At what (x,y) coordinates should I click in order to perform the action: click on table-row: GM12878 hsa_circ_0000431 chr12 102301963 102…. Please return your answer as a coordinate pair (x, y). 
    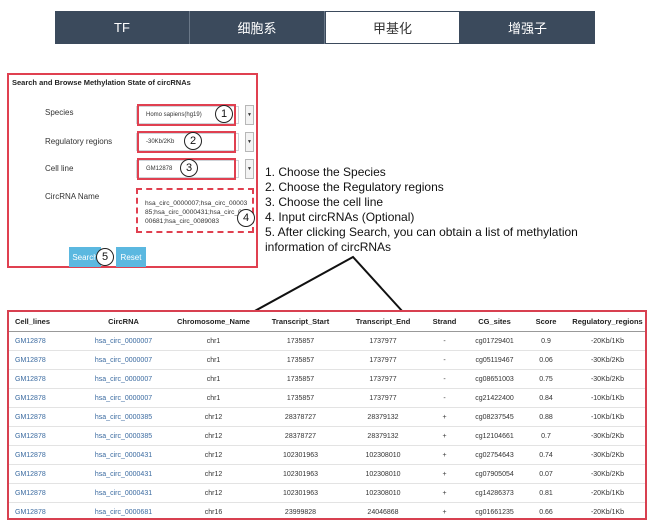
    Looking at the image, I should click on (327, 474).